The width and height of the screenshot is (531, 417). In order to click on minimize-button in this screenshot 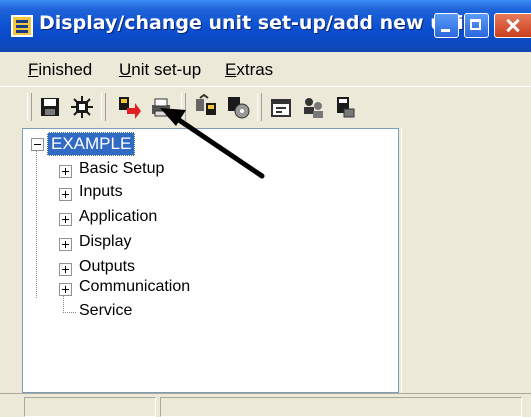, I will do `click(446, 25)`.